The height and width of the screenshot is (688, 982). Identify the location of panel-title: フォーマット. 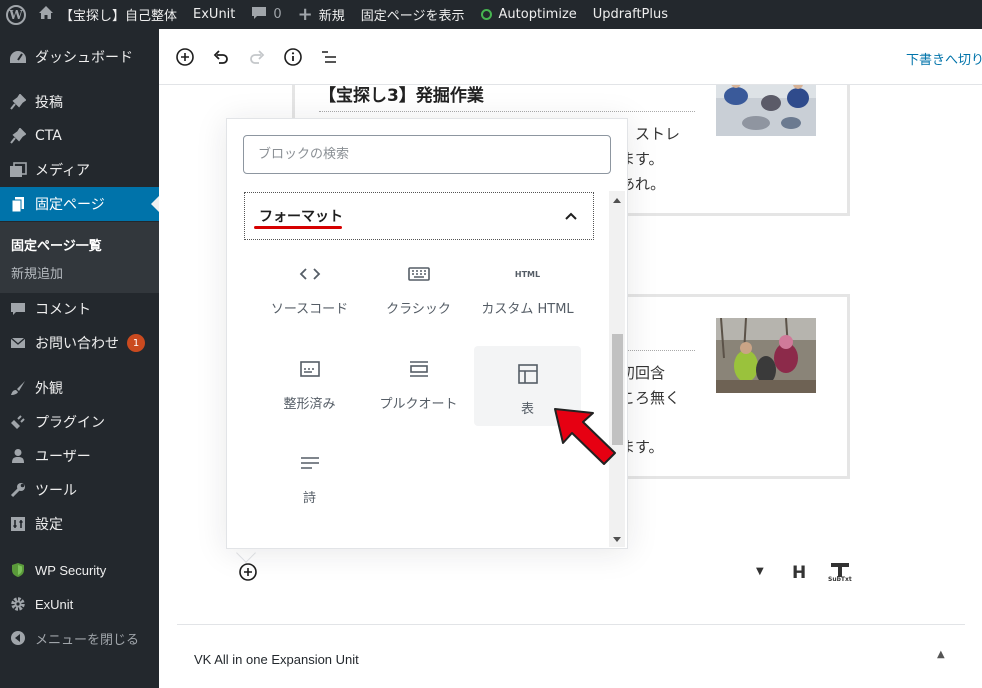
(301, 217).